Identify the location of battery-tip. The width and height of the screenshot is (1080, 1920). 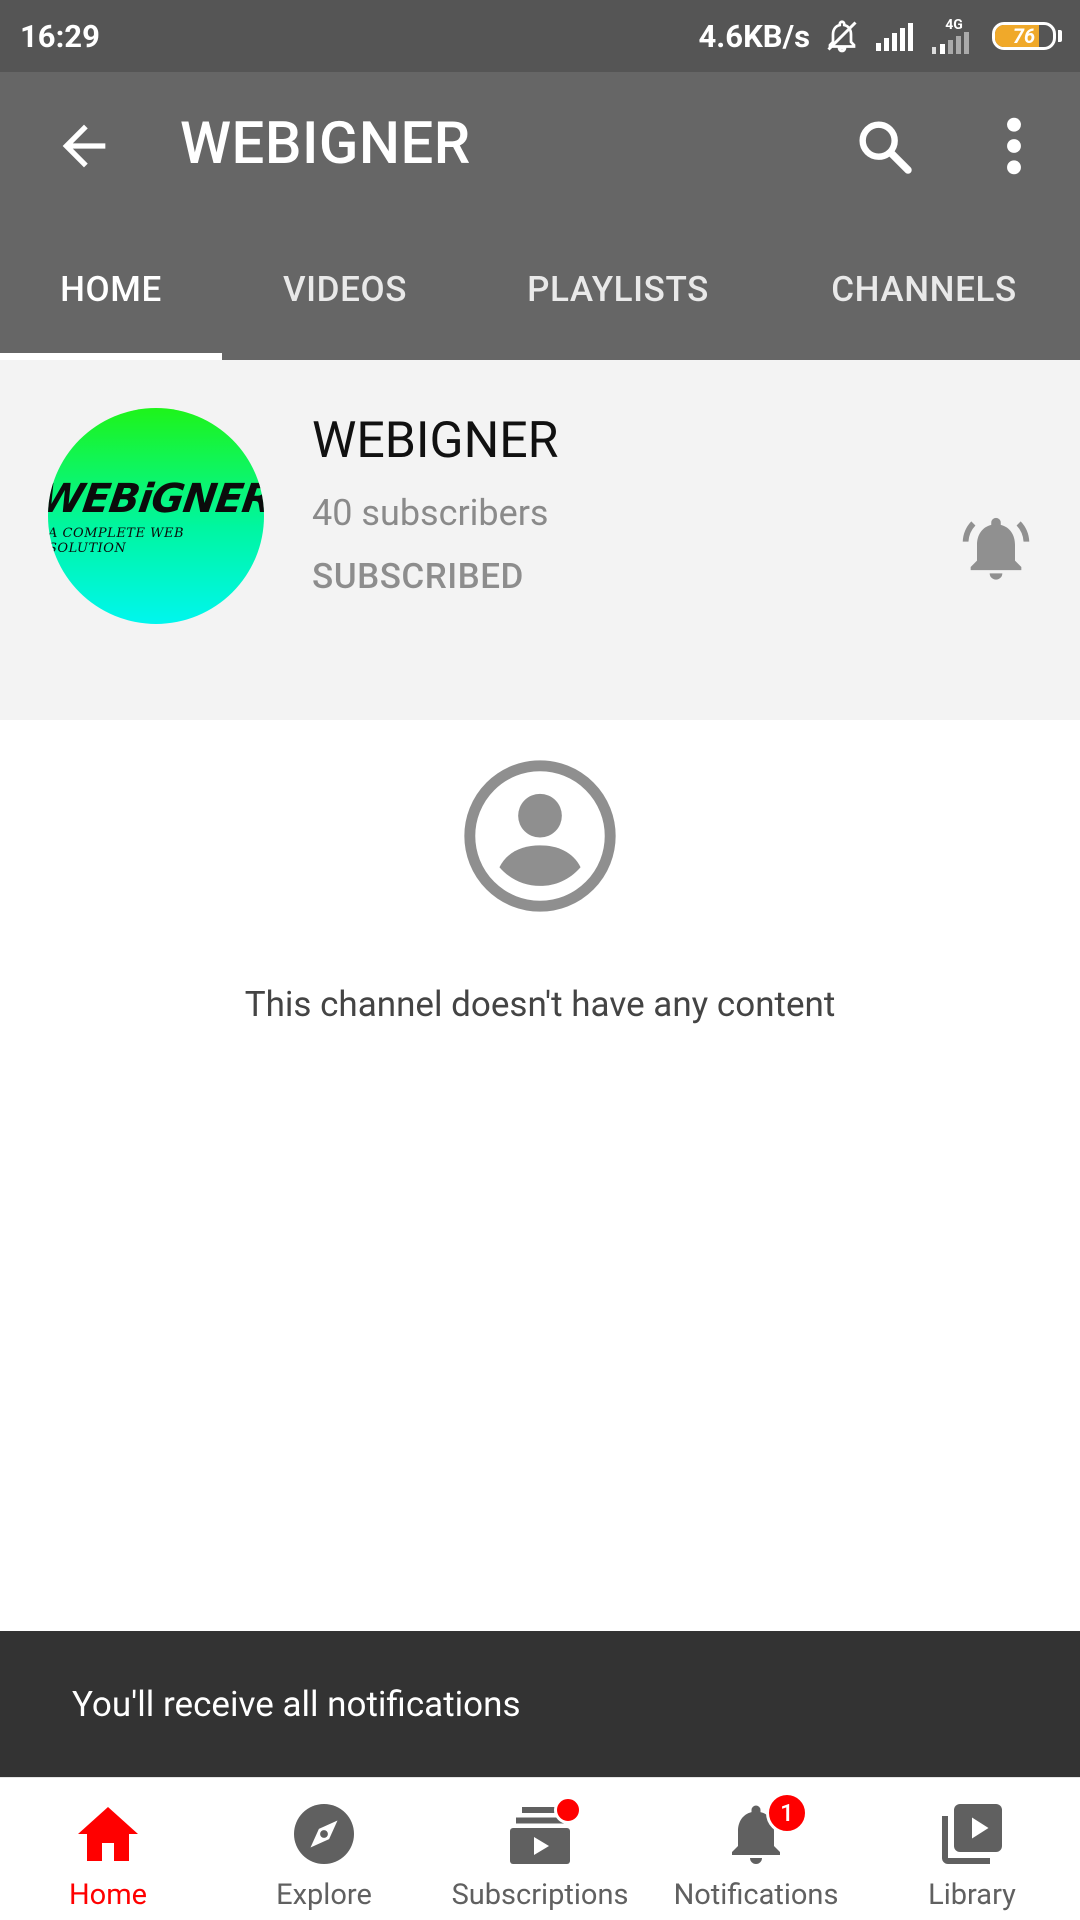
(1060, 36).